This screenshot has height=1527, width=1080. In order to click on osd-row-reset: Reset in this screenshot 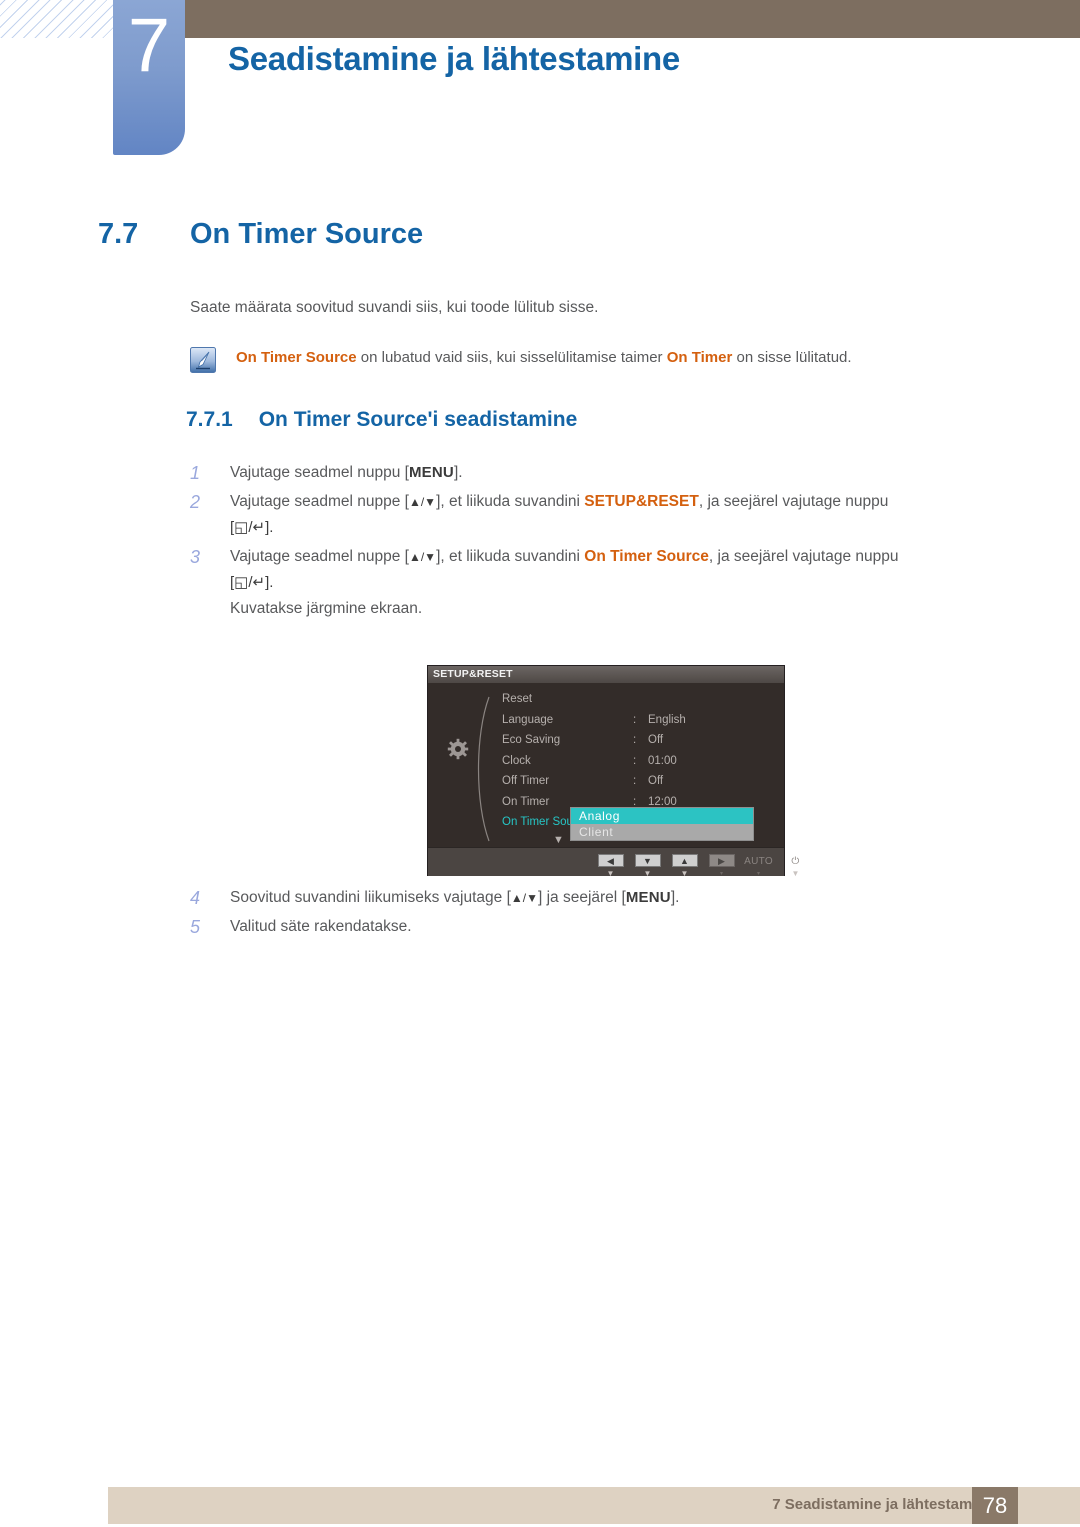, I will do `click(642, 699)`.